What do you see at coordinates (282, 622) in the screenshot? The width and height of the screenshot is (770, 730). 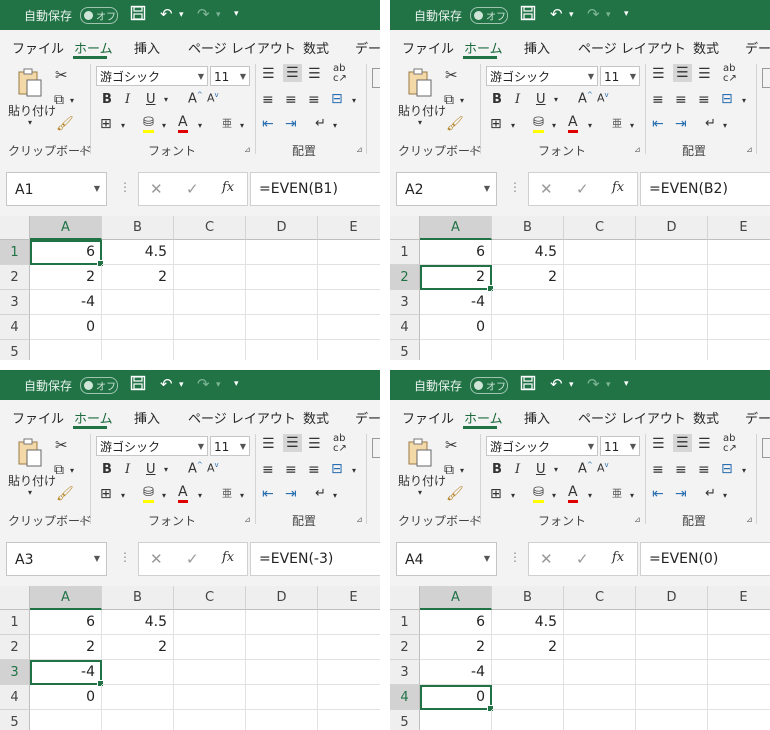 I see `cell-d1` at bounding box center [282, 622].